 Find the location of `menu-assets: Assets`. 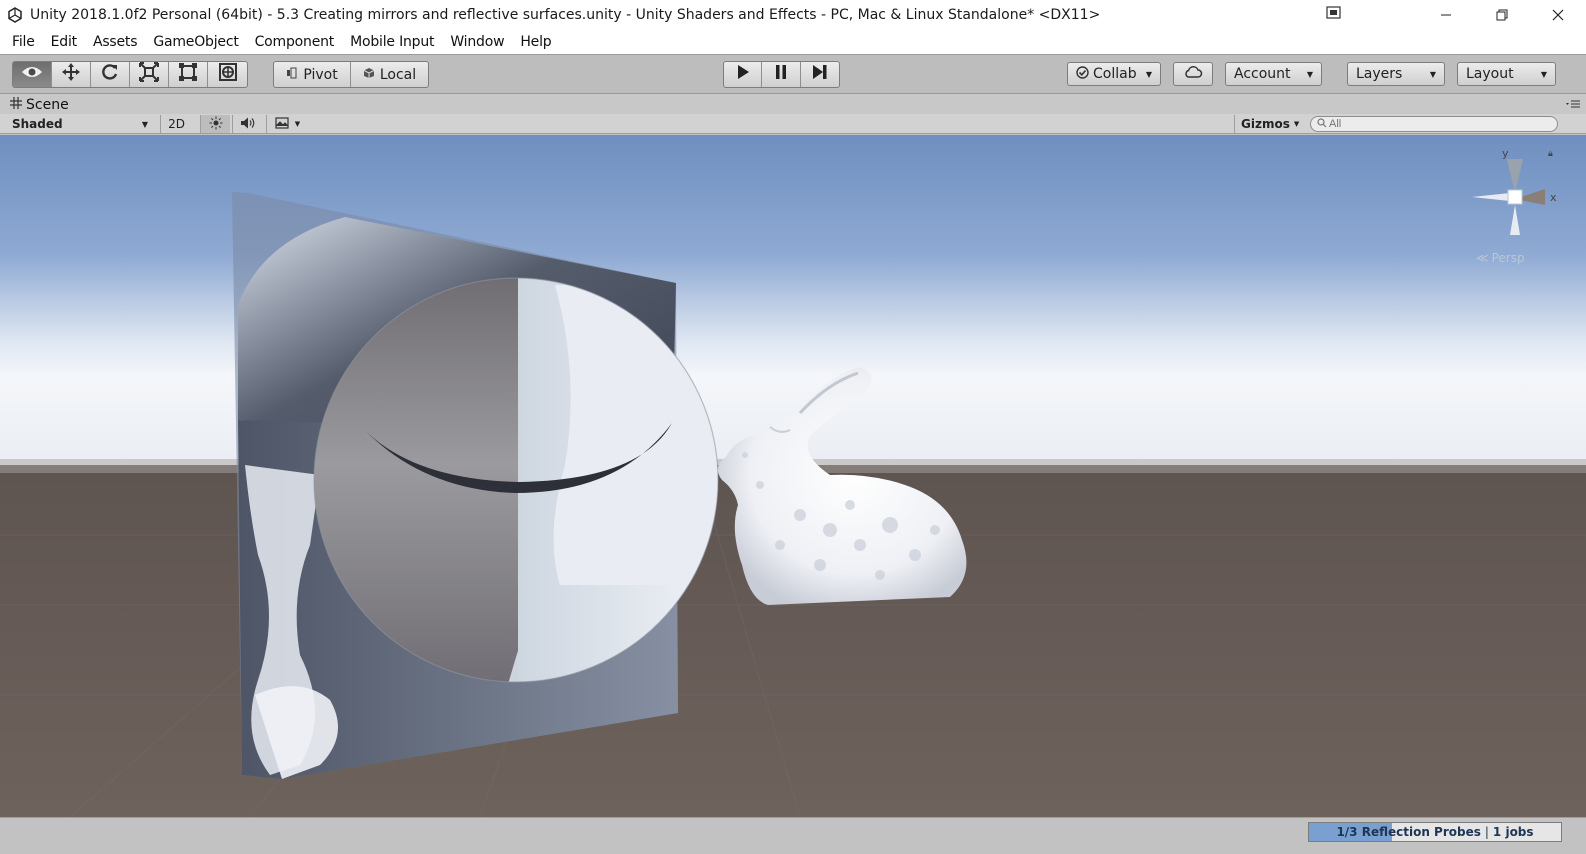

menu-assets: Assets is located at coordinates (115, 42).